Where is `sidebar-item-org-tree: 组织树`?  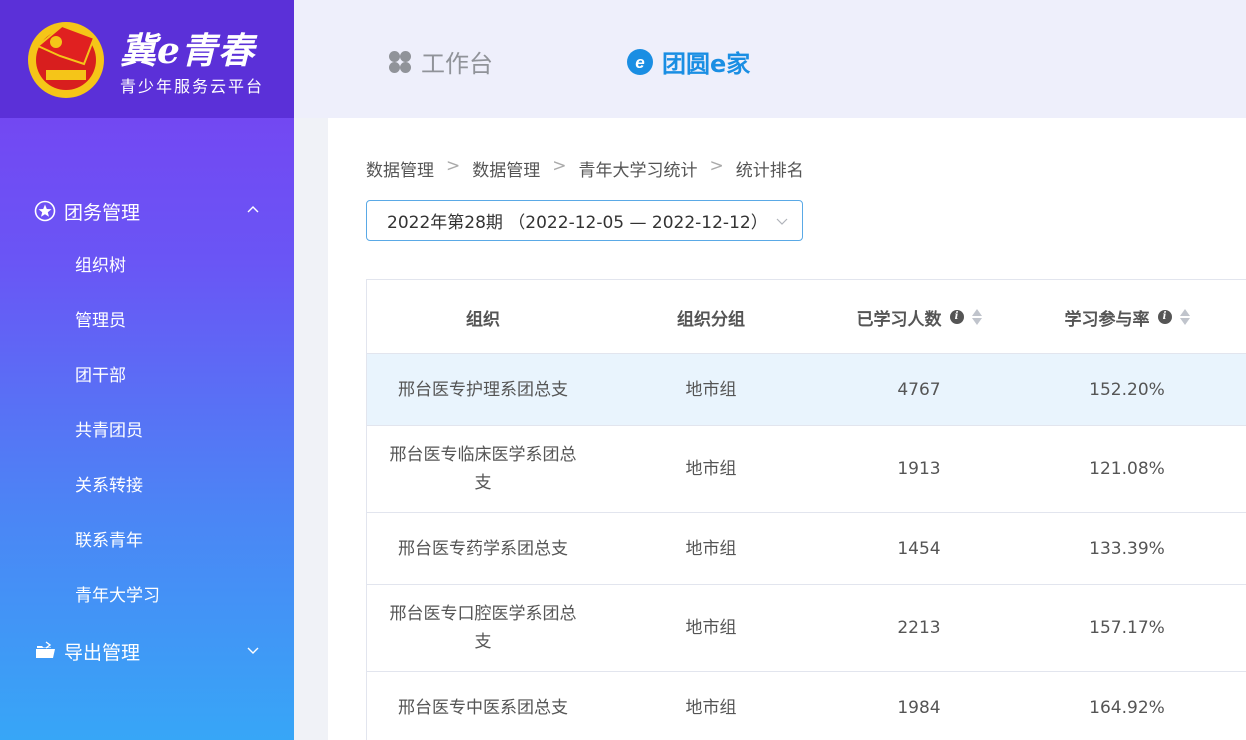 sidebar-item-org-tree: 组织树 is located at coordinates (100, 263).